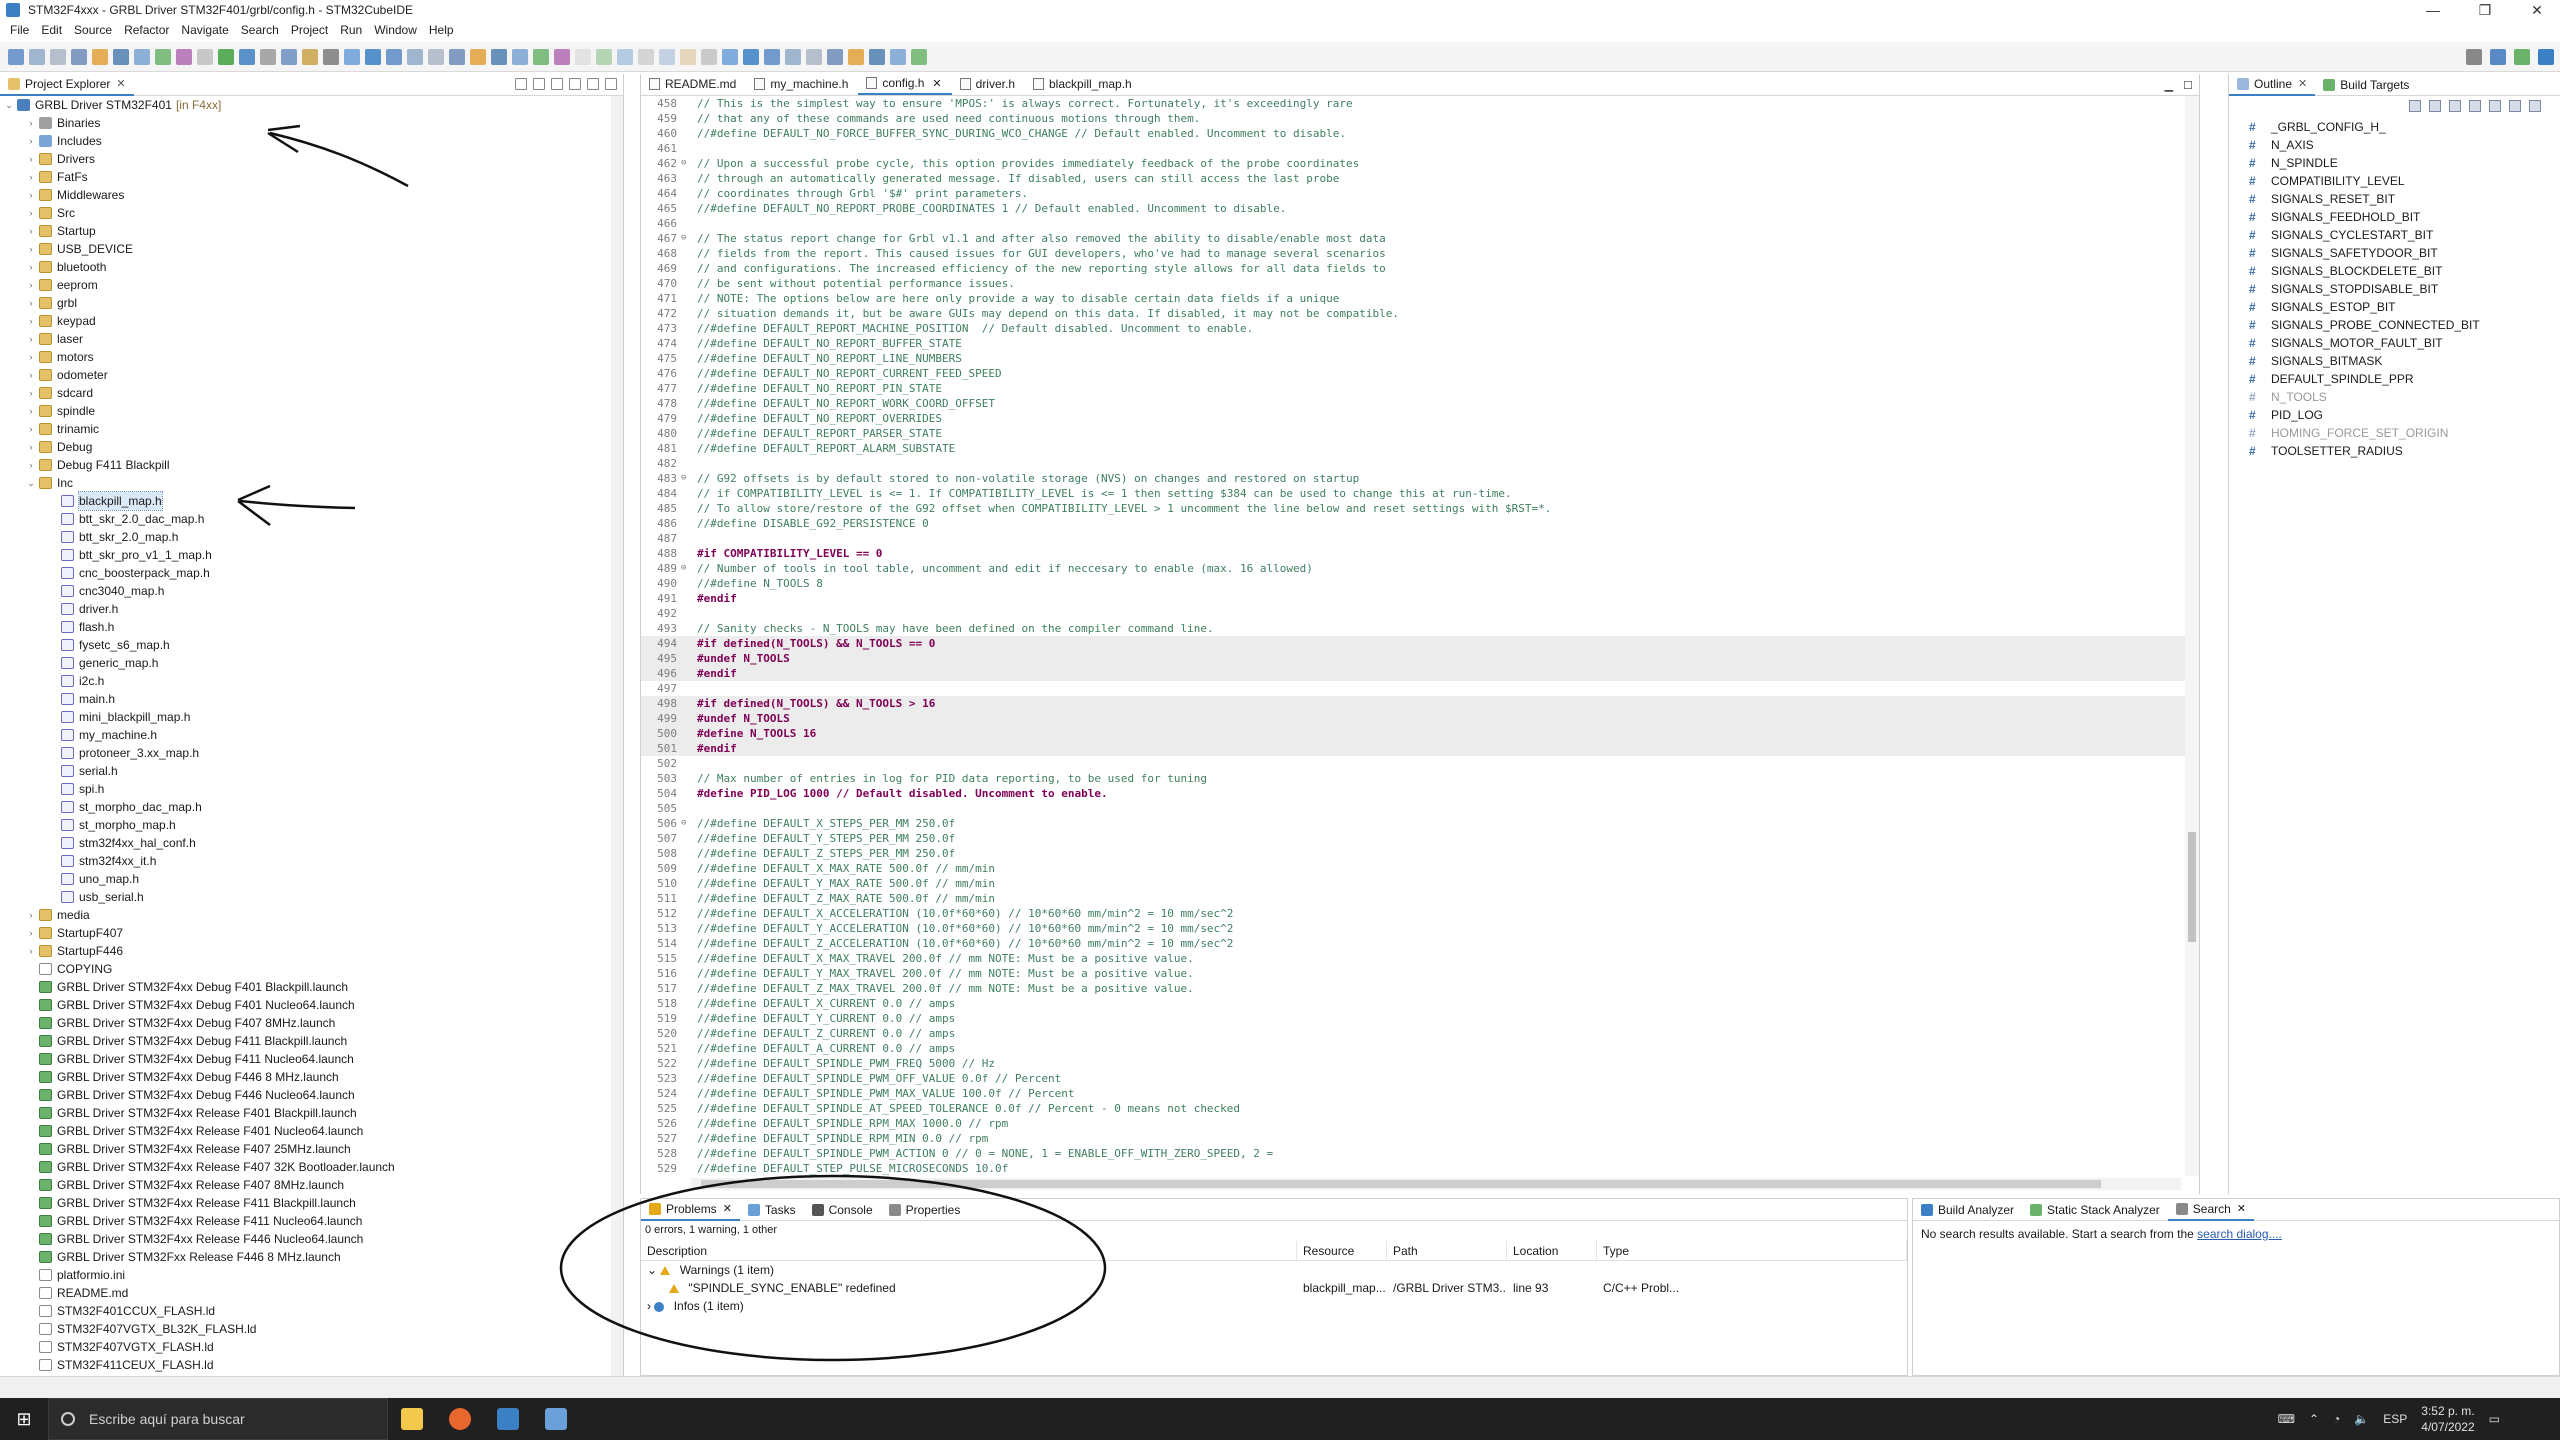  Describe the element at coordinates (556, 1419) in the screenshot. I see `other-app` at that location.